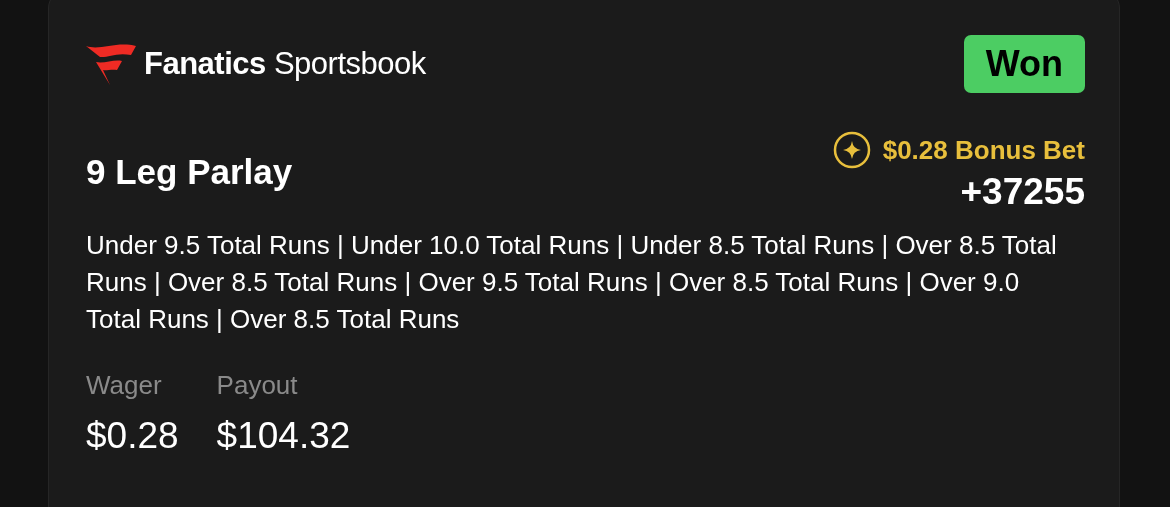 This screenshot has height=507, width=1170. I want to click on bonus-bet-amount: $0.28 Bonus Bet, so click(983, 150).